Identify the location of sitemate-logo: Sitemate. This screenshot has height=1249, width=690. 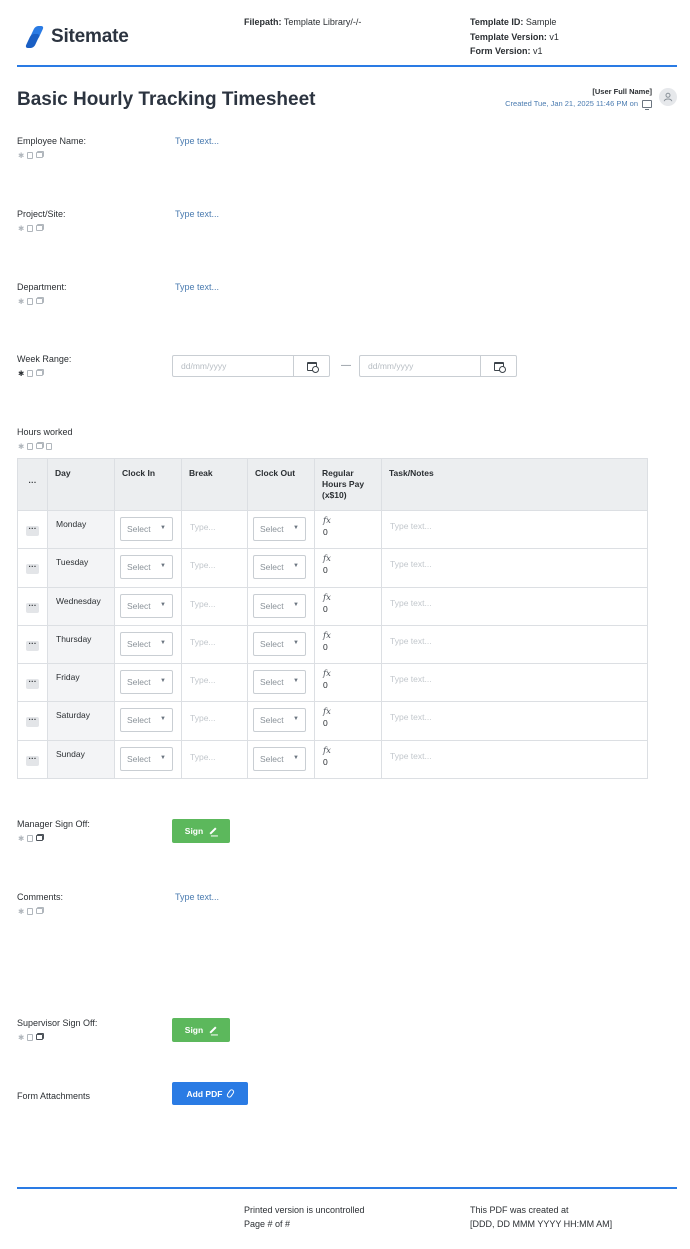
(76, 37).